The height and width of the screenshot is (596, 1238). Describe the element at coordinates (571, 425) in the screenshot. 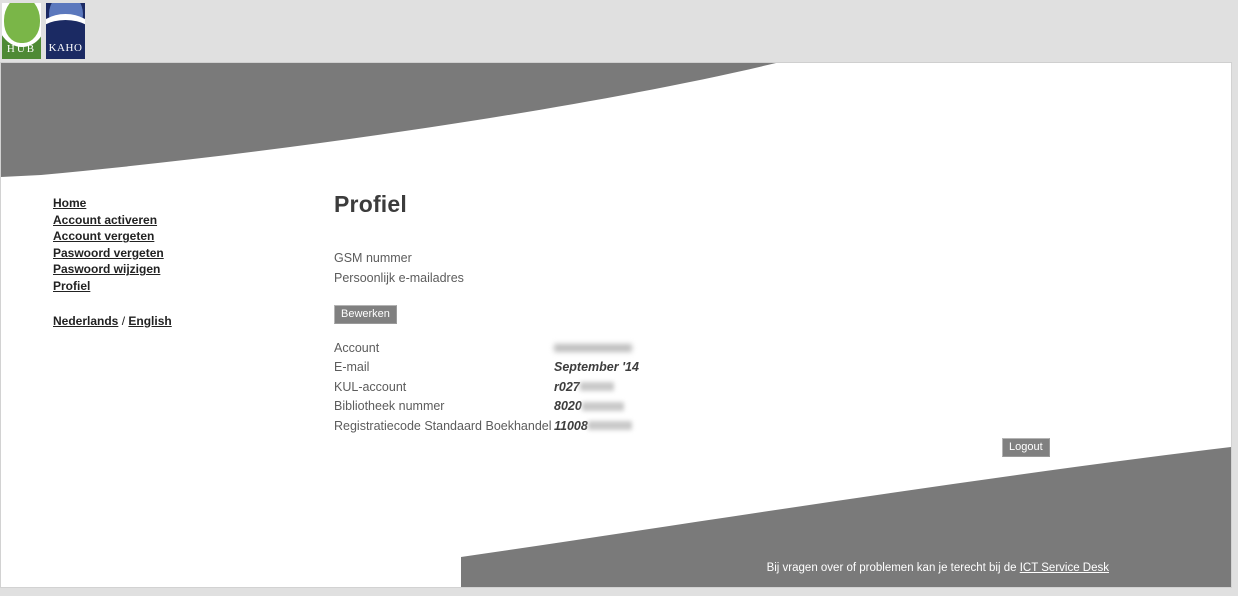

I see `detail-value-registratiecode-prefix: 11008` at that location.